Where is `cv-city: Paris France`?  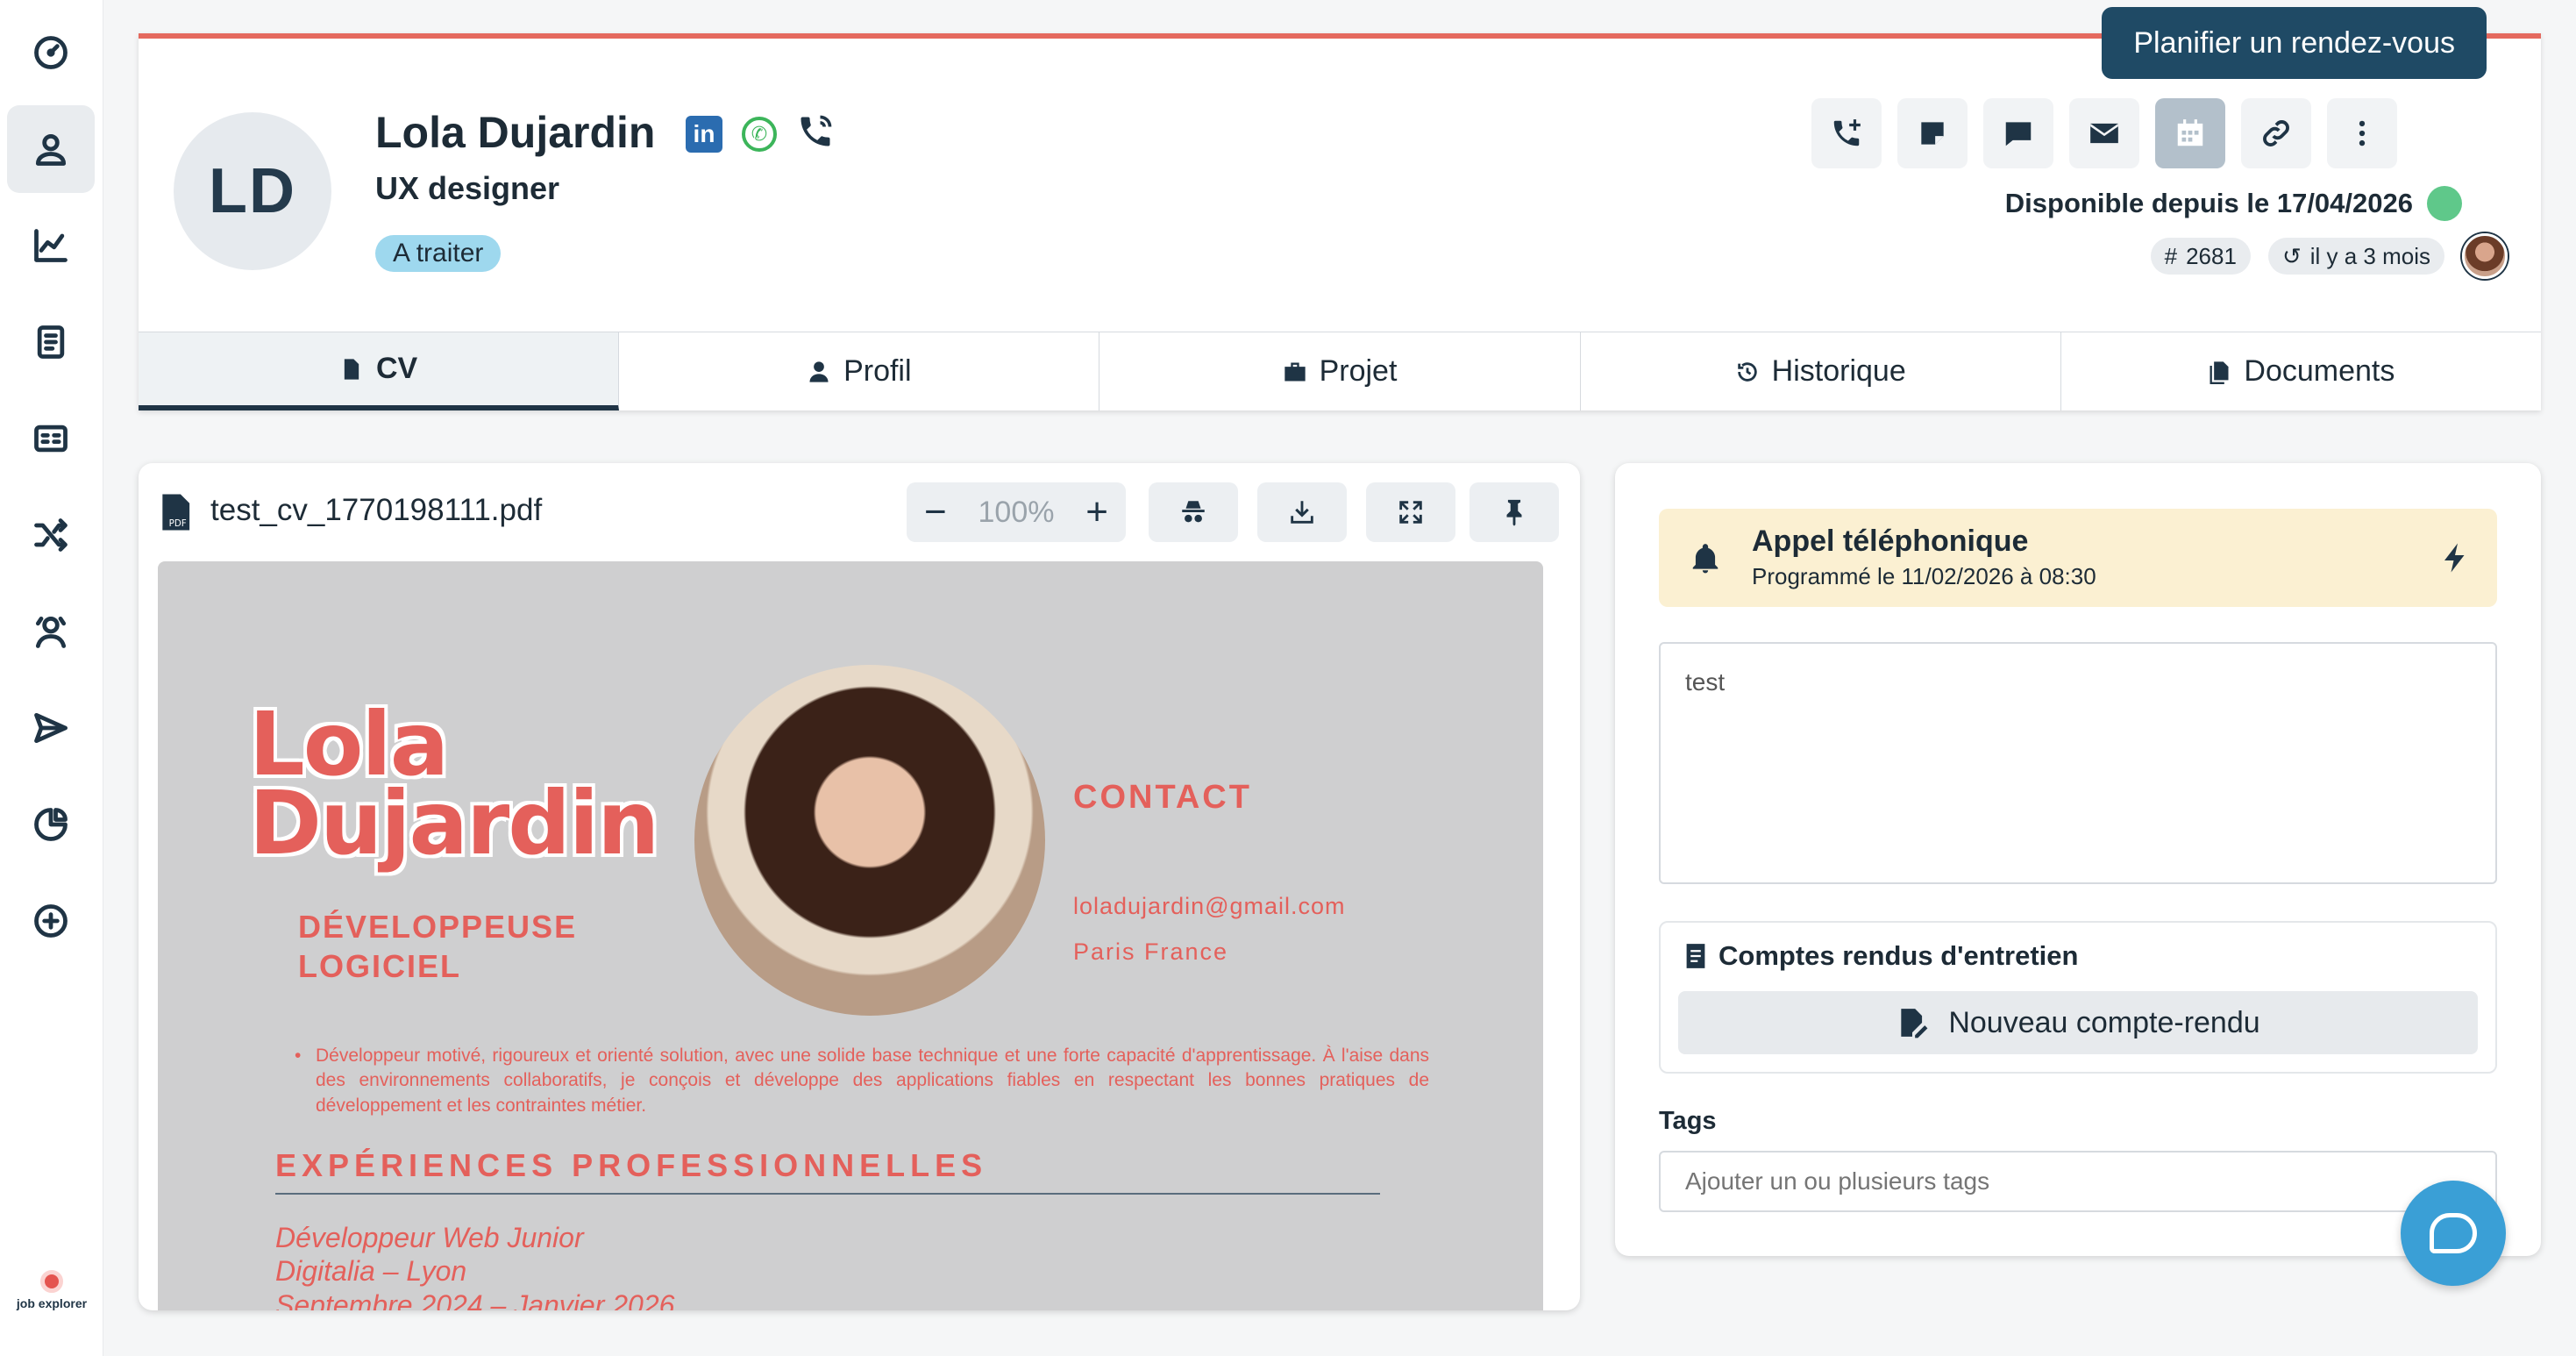
cv-city: Paris France is located at coordinates (1151, 951).